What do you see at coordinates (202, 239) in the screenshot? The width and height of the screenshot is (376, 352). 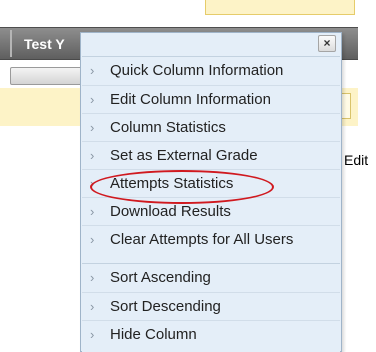 I see `menu-item-label: Clear Attempts for All Users` at bounding box center [202, 239].